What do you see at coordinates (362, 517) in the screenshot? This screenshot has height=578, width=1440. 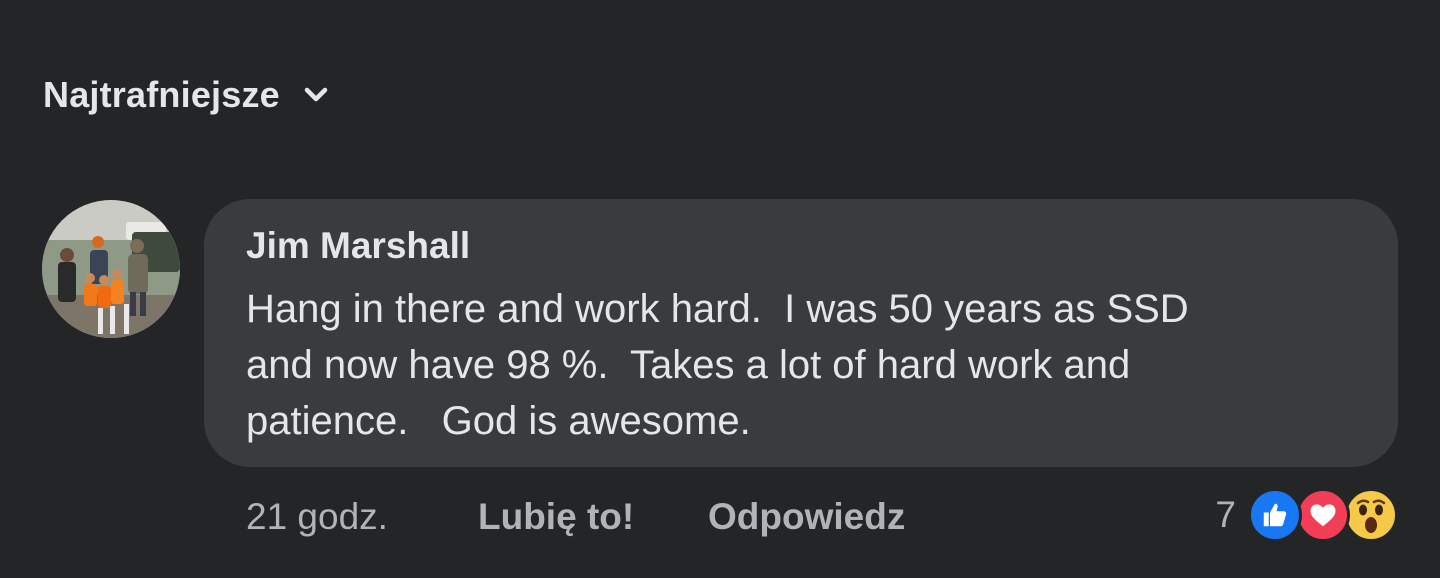 I see `comment-timestamp: 21 godz.` at bounding box center [362, 517].